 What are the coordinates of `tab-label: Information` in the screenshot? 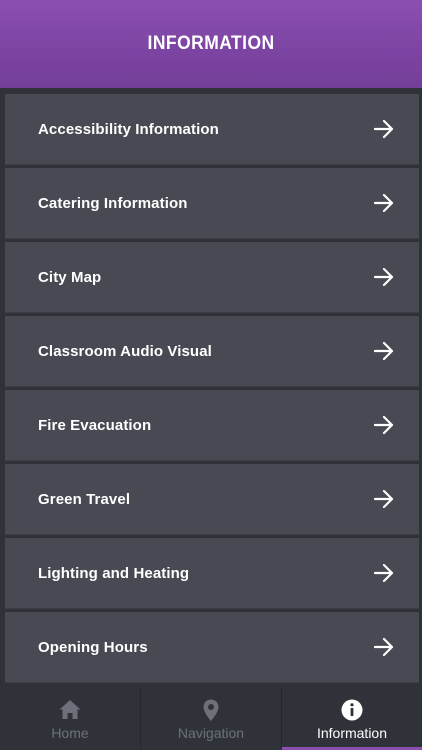 It's located at (352, 733).